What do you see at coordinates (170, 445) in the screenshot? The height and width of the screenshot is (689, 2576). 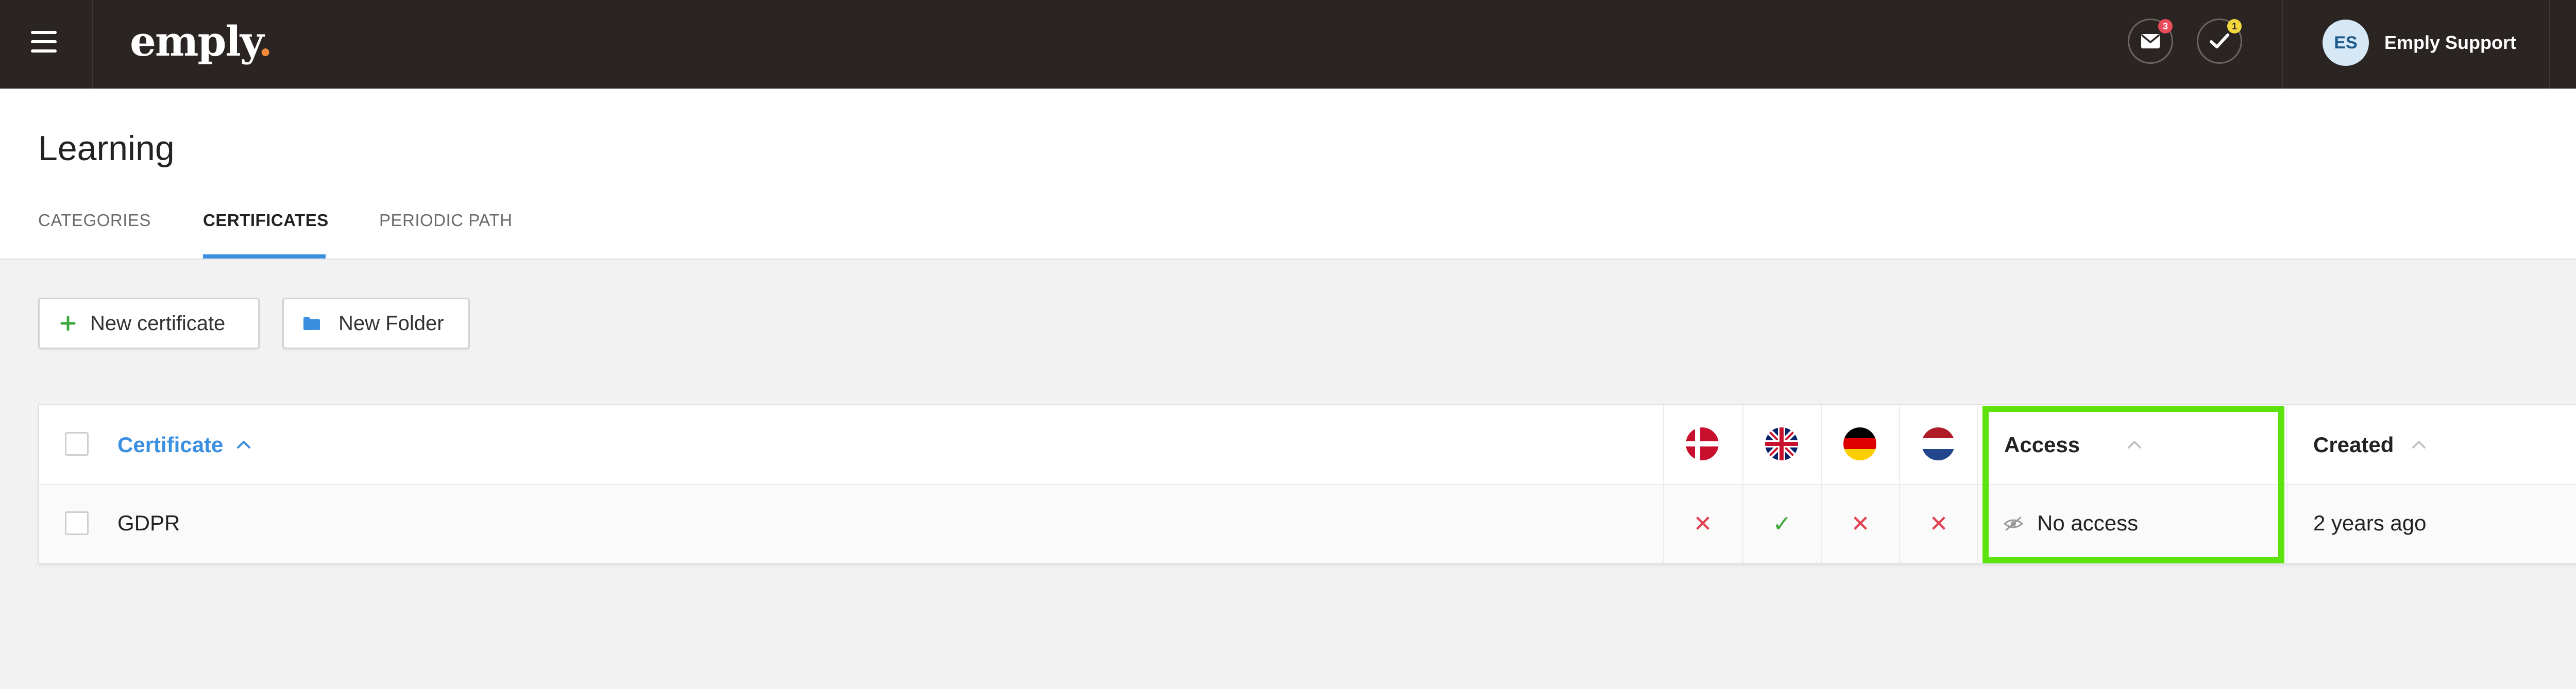 I see `column-header-certificate: Certificate` at bounding box center [170, 445].